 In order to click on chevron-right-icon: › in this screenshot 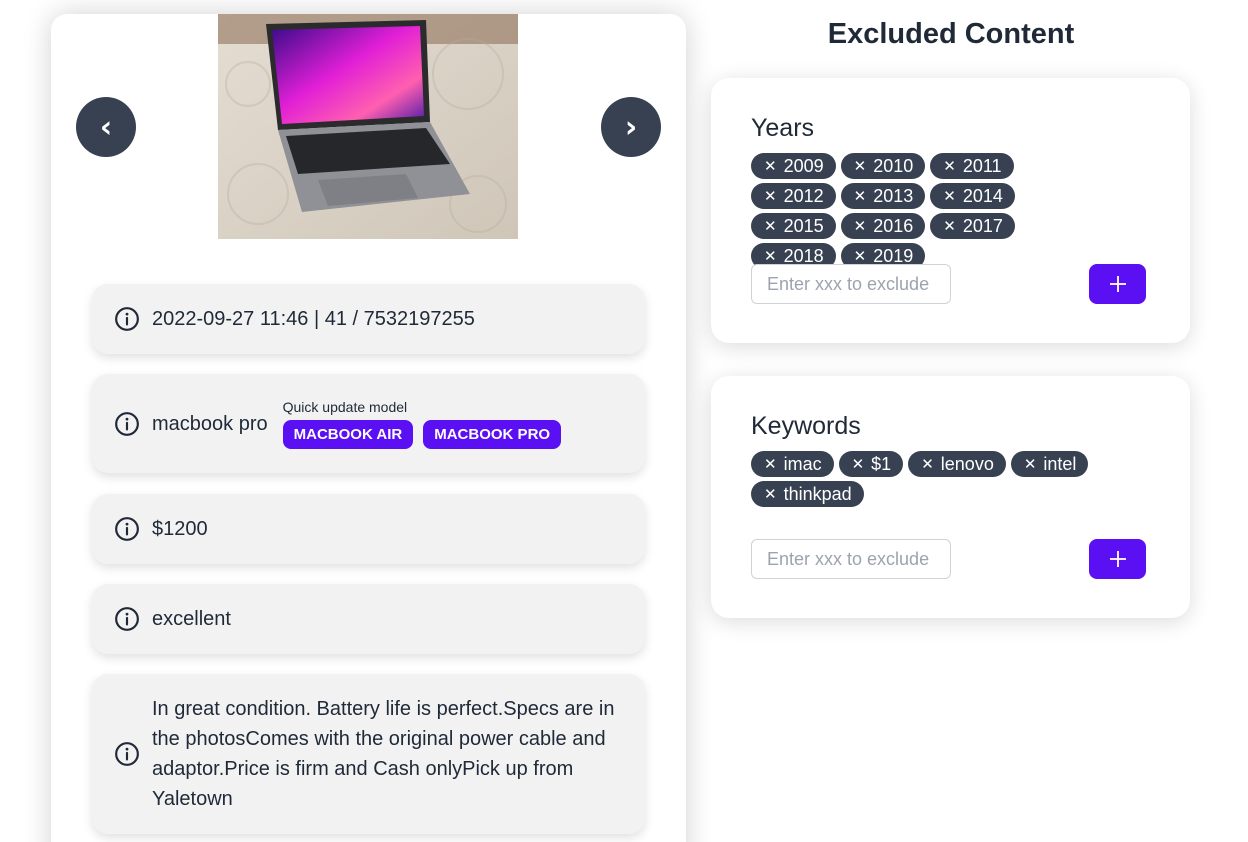, I will do `click(631, 127)`.